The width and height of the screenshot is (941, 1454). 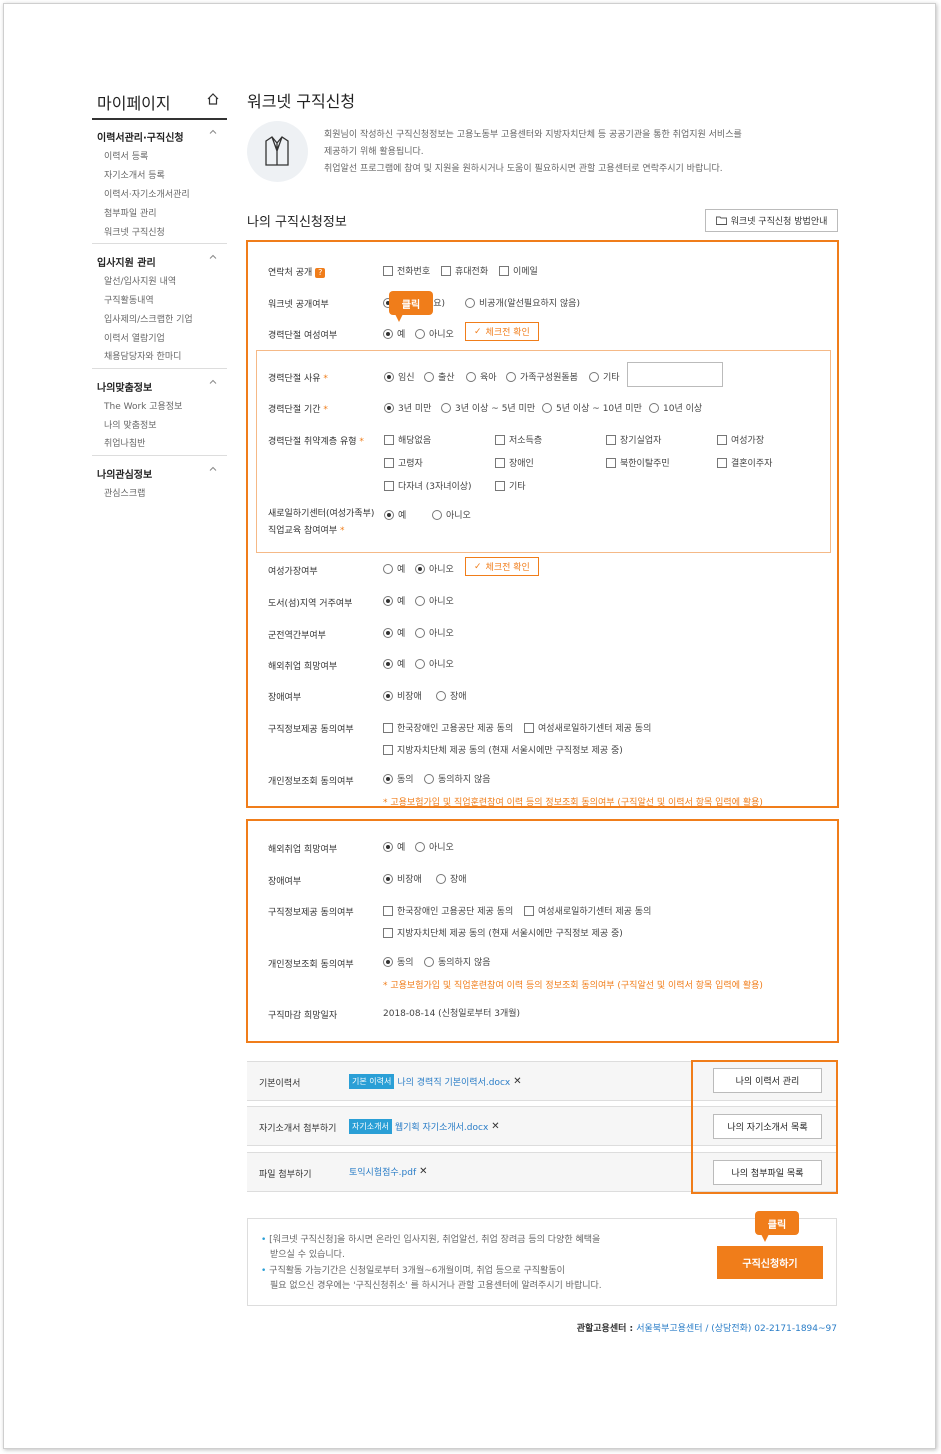 I want to click on vulnerable-other: 기타, so click(x=510, y=485).